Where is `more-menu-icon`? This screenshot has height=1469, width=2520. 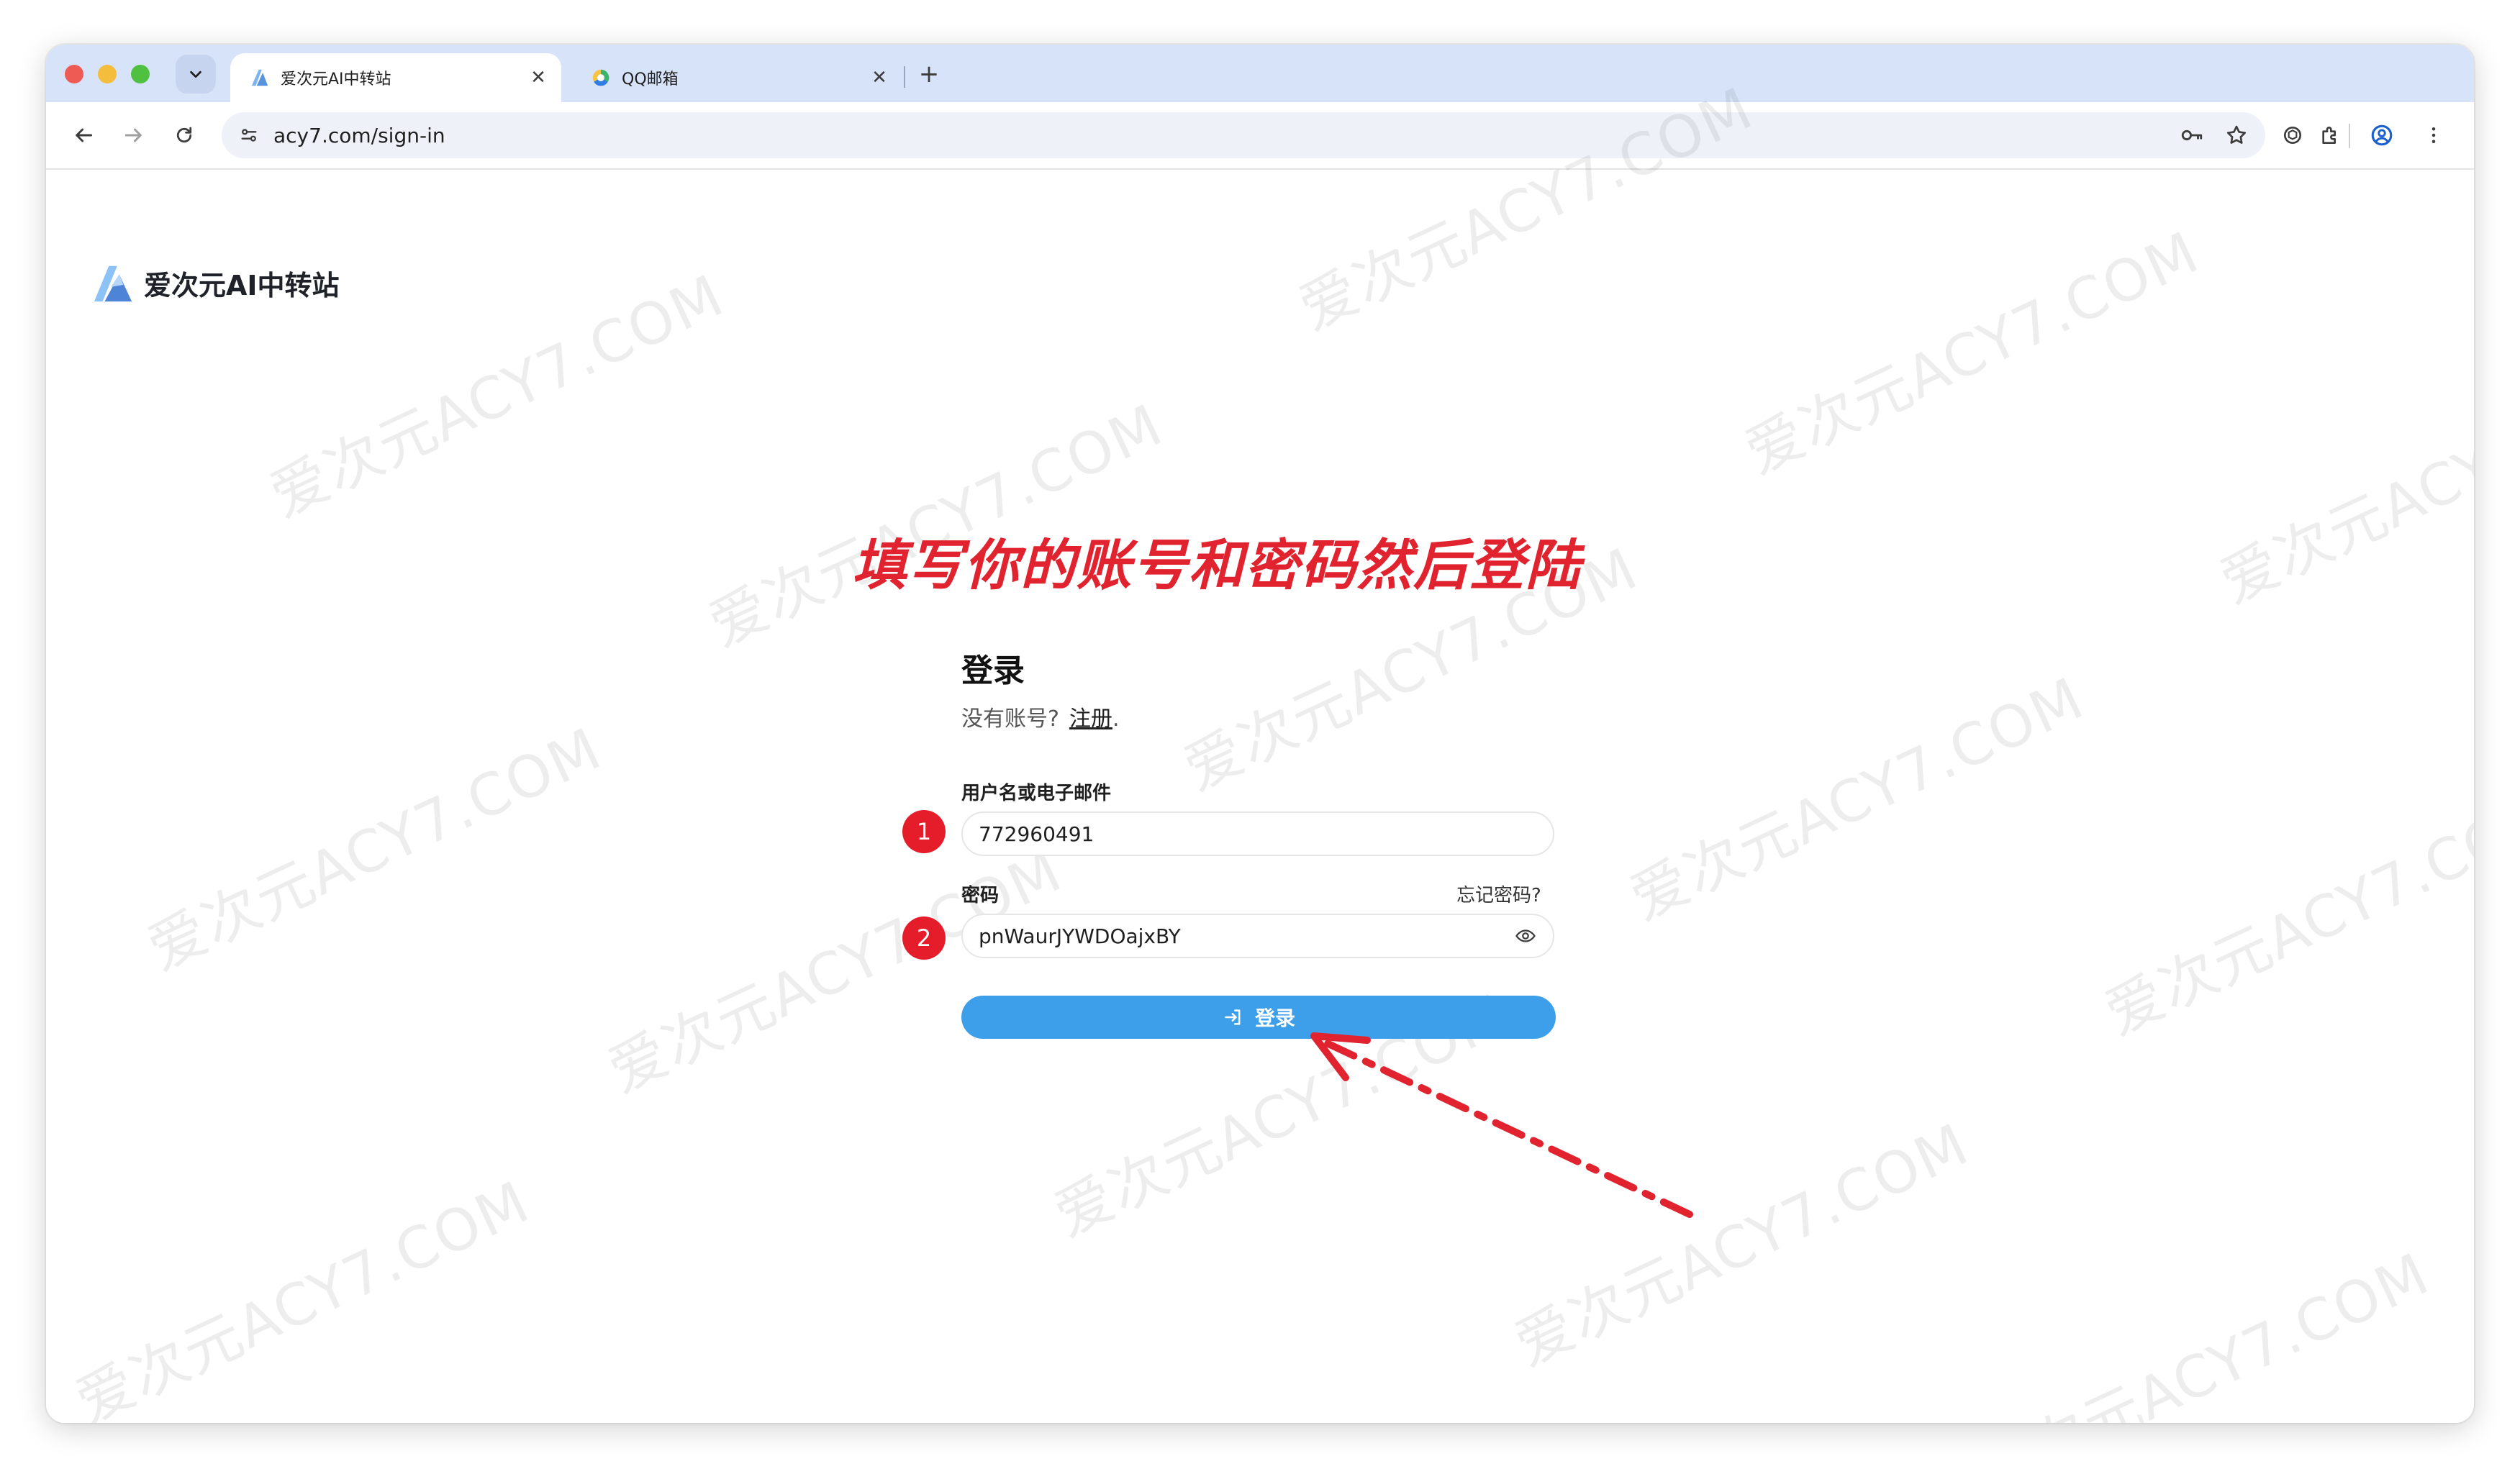 more-menu-icon is located at coordinates (2433, 135).